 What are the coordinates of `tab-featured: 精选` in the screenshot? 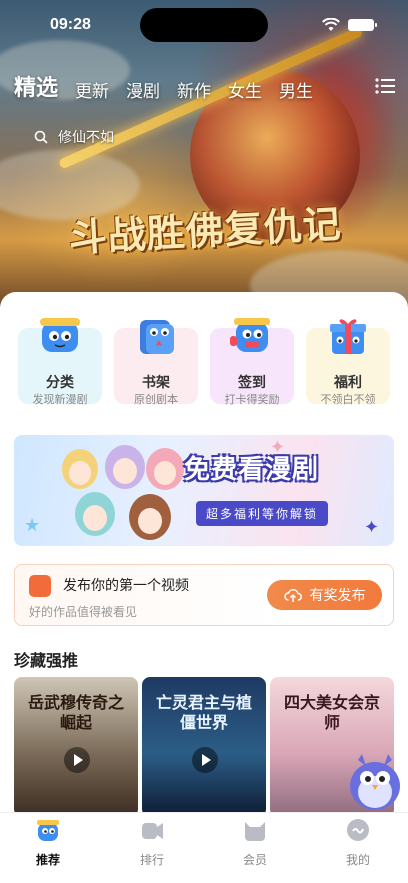 It's located at (36, 86).